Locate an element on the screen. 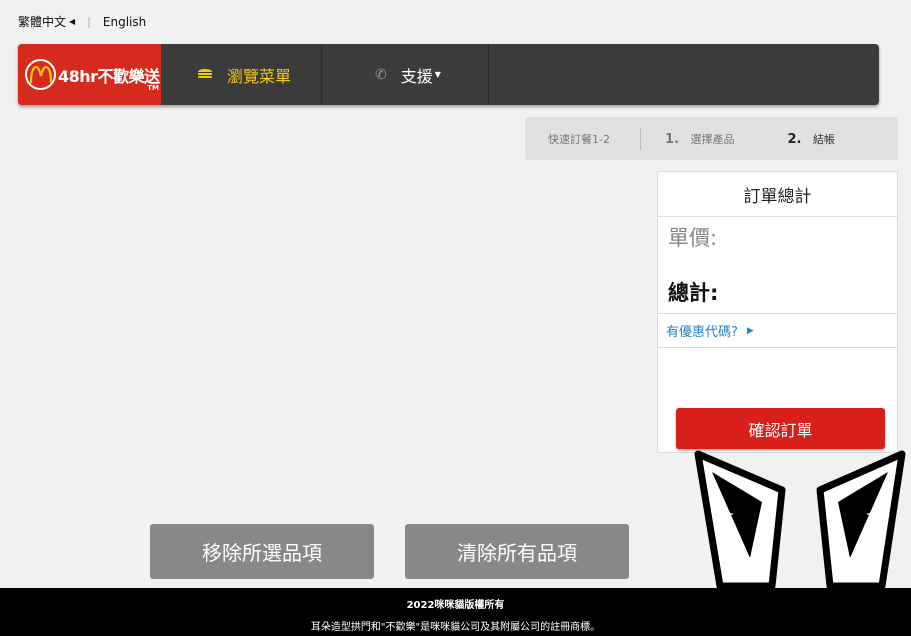 The width and height of the screenshot is (911, 636). checkout-steps: 快速訂餐1-2 1. 選擇產品 2. 結帳 is located at coordinates (711, 138).